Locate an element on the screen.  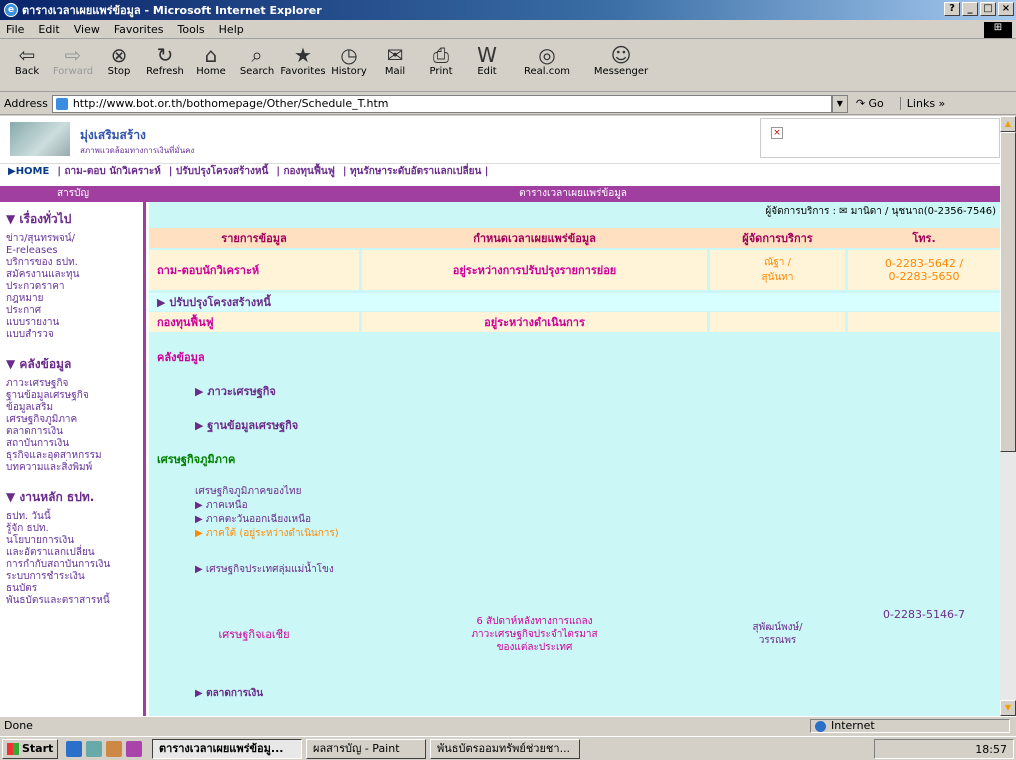
favorites-button: ★ Favorites is located at coordinates (303, 58).